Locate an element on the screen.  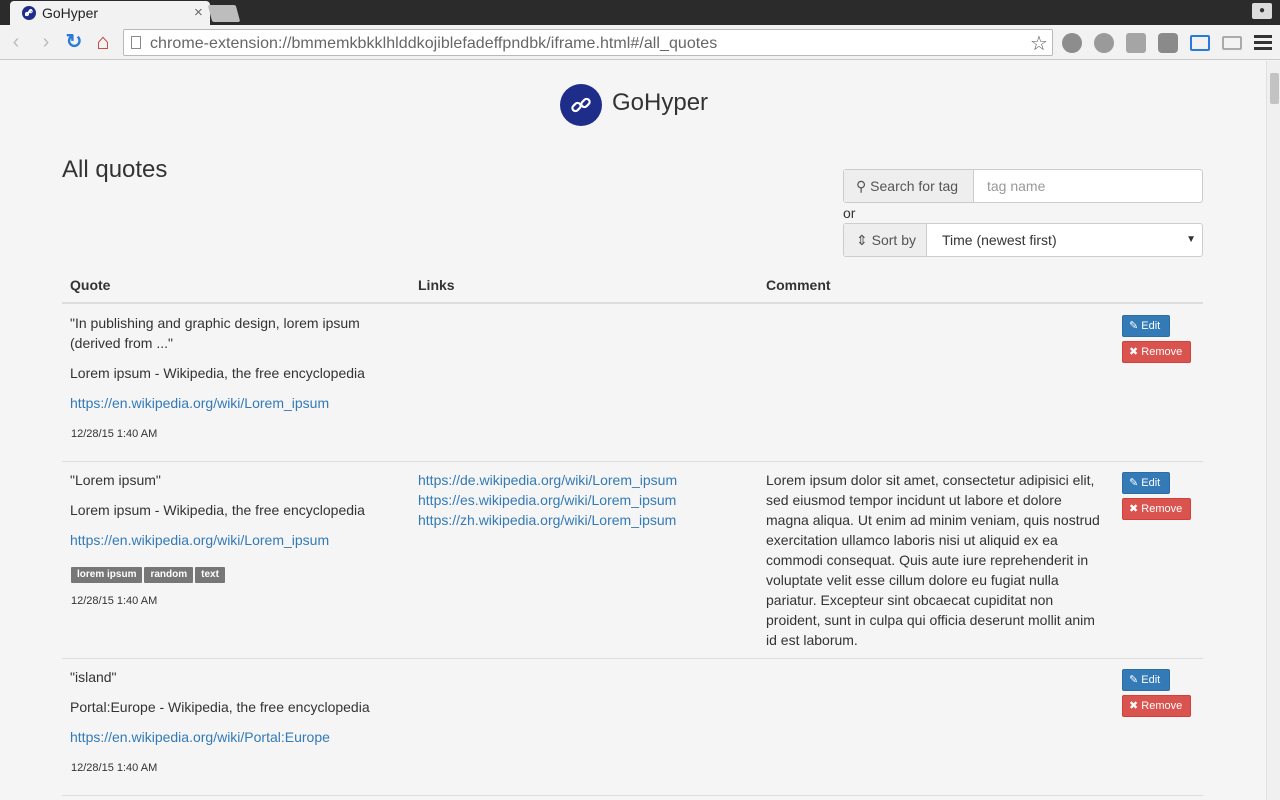
tag-badge: random is located at coordinates (169, 575).